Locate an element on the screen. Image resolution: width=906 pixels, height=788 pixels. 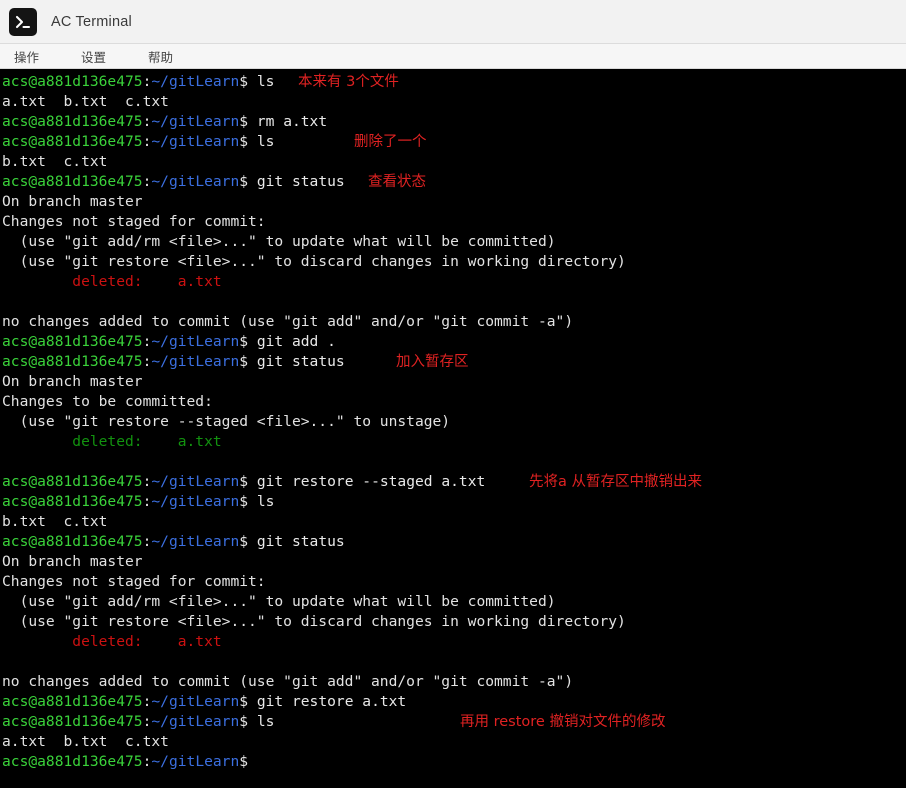
title-bar: AC Terminal is located at coordinates (453, 22).